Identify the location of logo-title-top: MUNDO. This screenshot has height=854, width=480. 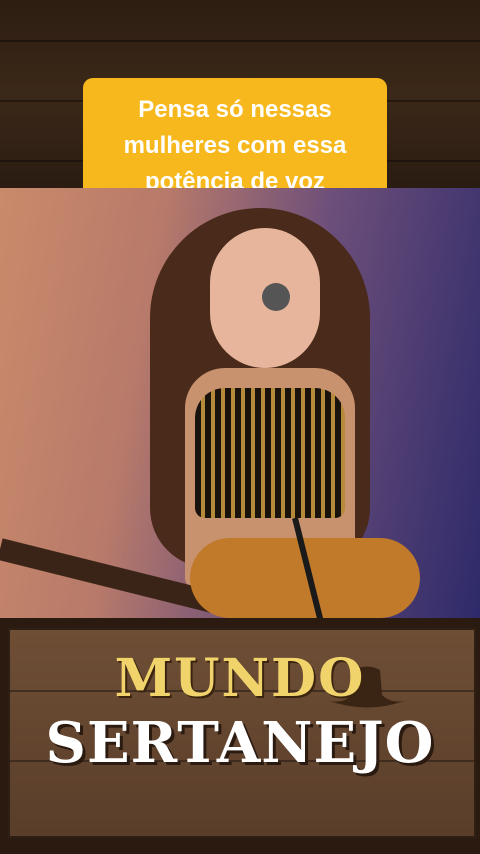
(240, 678).